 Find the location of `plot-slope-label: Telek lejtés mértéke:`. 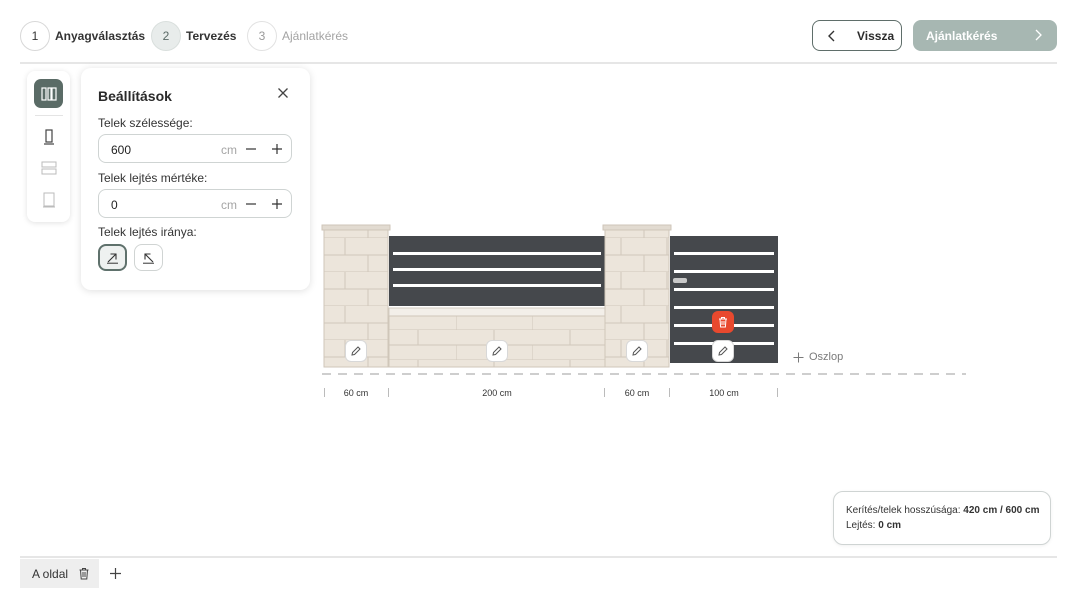

plot-slope-label: Telek lejtés mértéke: is located at coordinates (153, 178).